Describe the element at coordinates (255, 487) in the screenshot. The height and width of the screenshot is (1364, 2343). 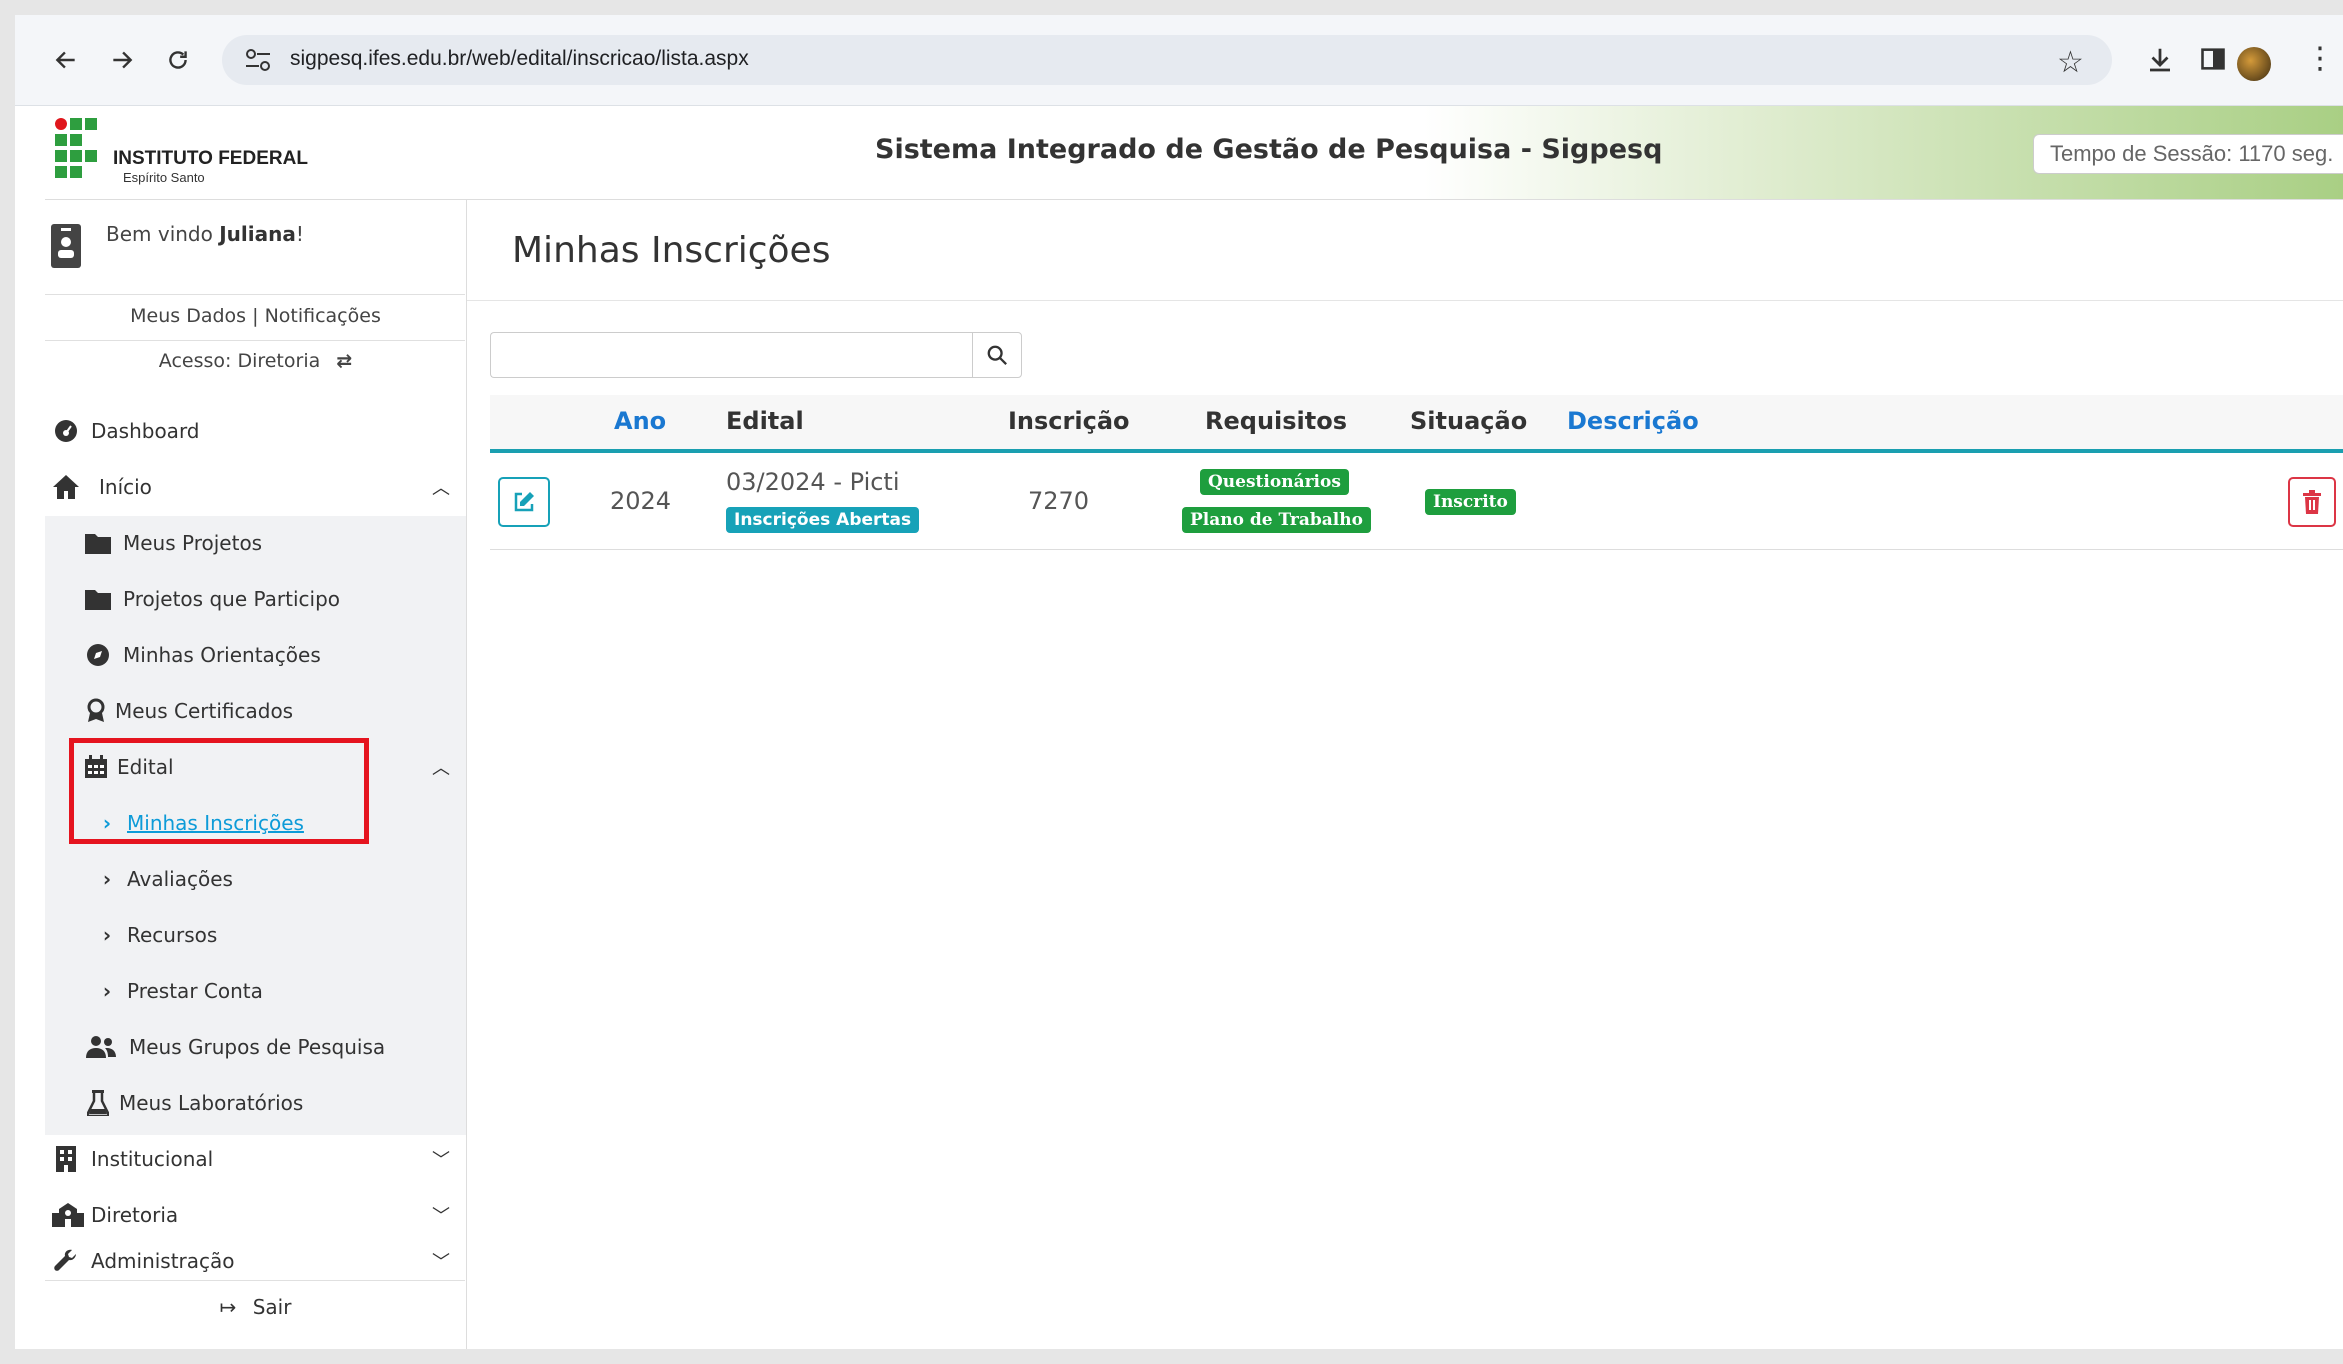
I see `menu-item-inicio: Início ︿` at that location.